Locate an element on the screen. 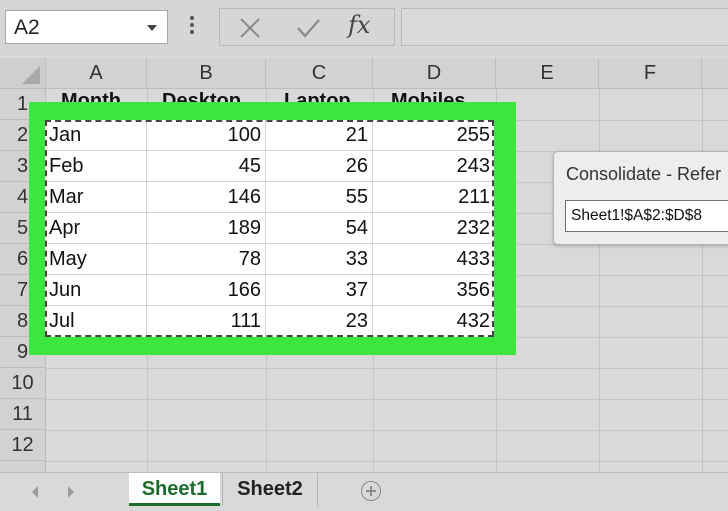 The height and width of the screenshot is (511, 728). reference-input: Sheet1!$A$2:$D$8 is located at coordinates (646, 216).